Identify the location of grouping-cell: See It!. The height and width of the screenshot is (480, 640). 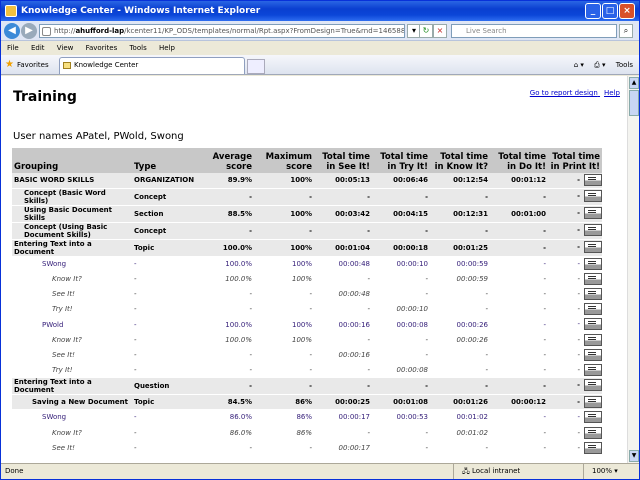
(72, 355).